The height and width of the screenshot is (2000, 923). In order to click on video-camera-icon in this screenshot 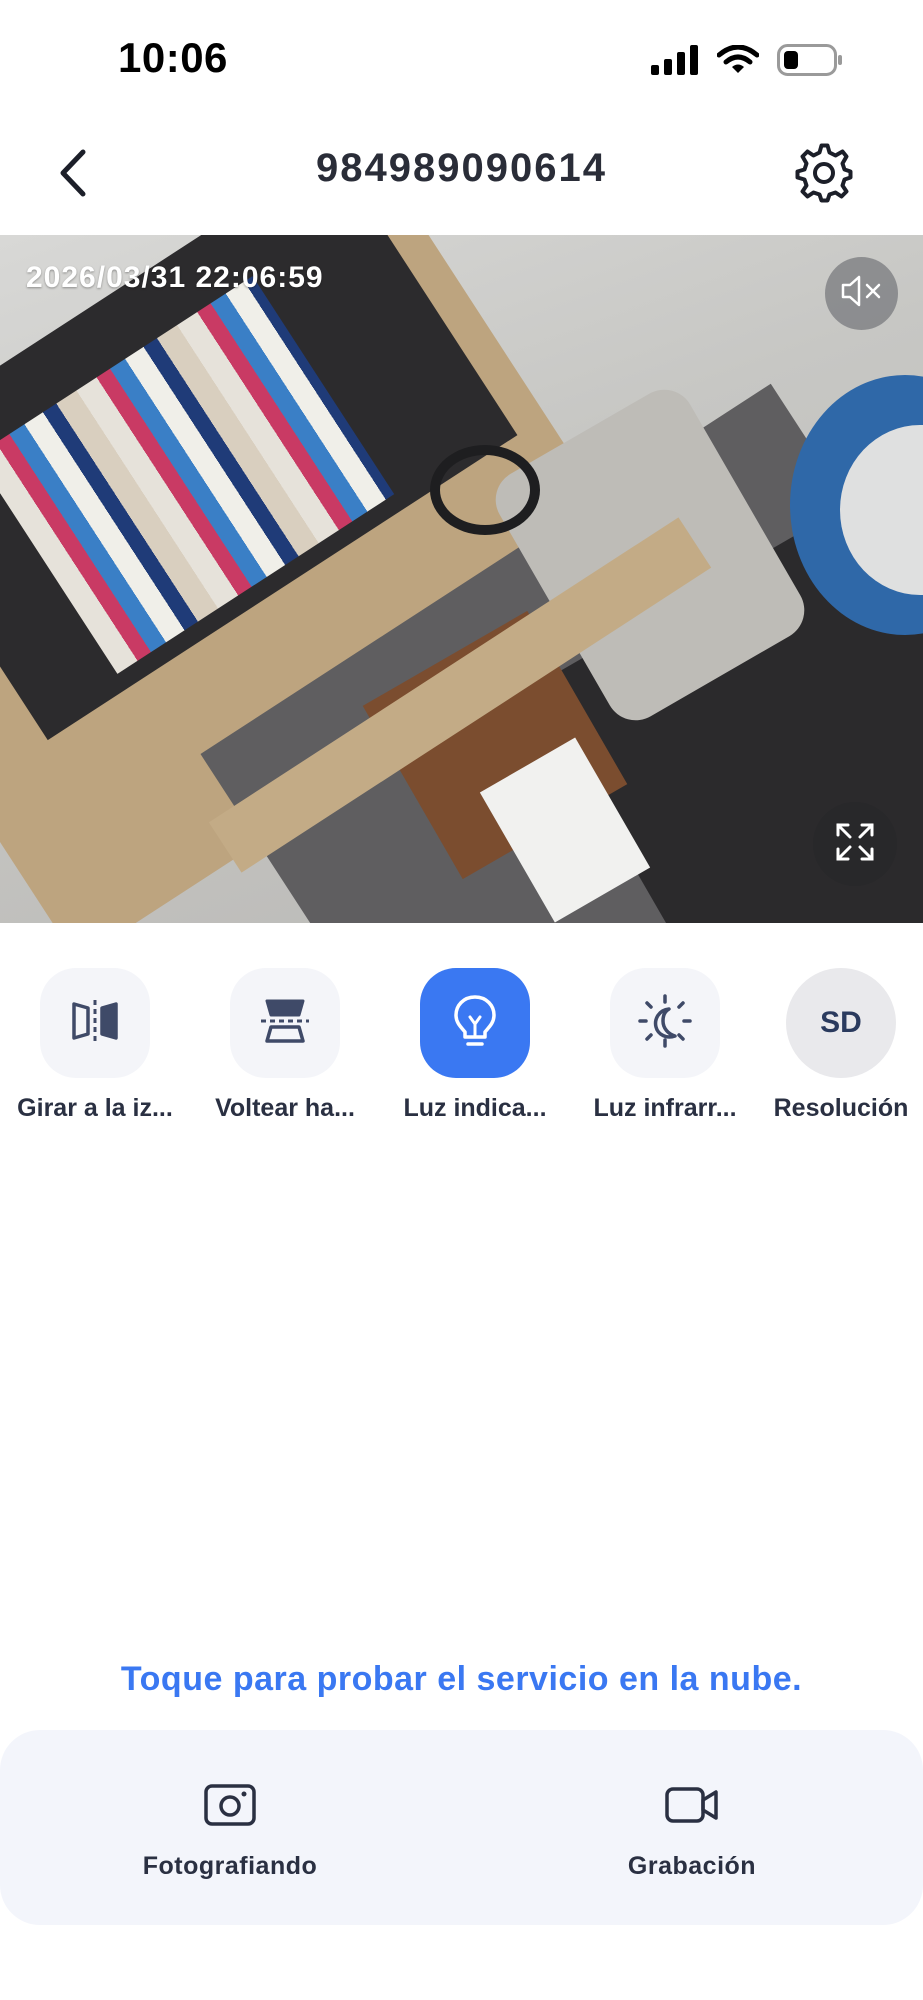, I will do `click(692, 1805)`.